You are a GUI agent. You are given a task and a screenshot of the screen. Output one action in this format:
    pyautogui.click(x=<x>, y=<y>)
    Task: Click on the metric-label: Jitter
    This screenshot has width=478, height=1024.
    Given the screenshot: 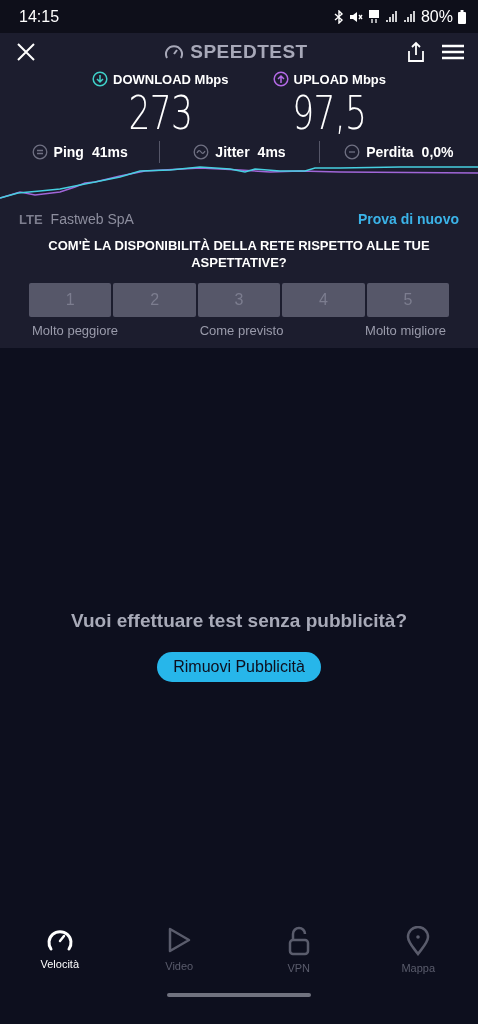 What is the action you would take?
    pyautogui.click(x=232, y=152)
    